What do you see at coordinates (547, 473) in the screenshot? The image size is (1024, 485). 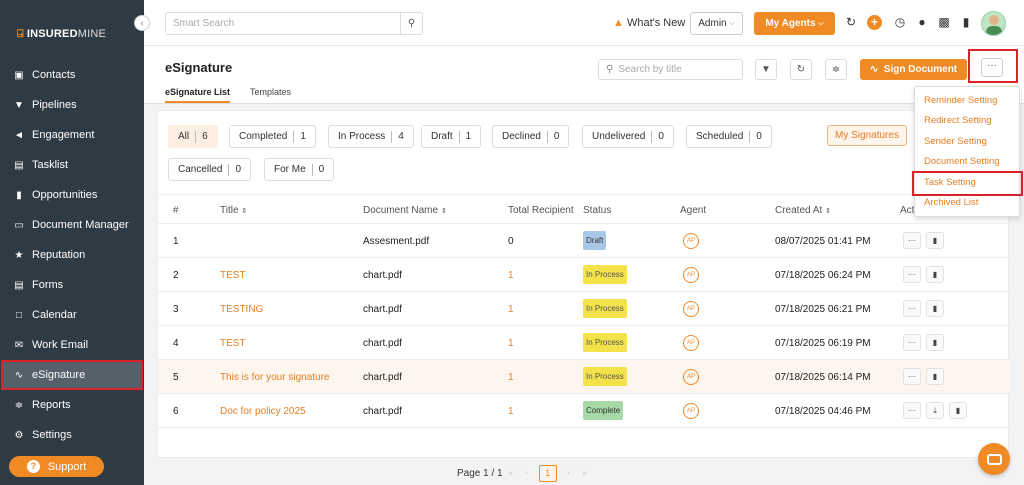 I see `current-page-button: 1` at bounding box center [547, 473].